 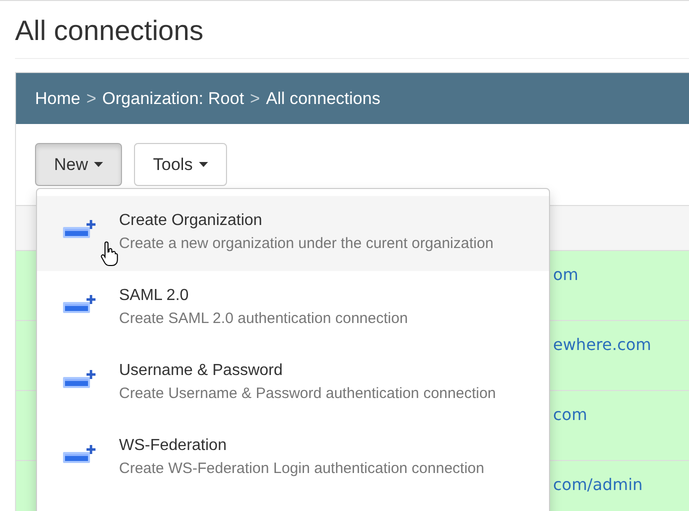 What do you see at coordinates (191, 221) in the screenshot?
I see `menu-item-title: Create Organization` at bounding box center [191, 221].